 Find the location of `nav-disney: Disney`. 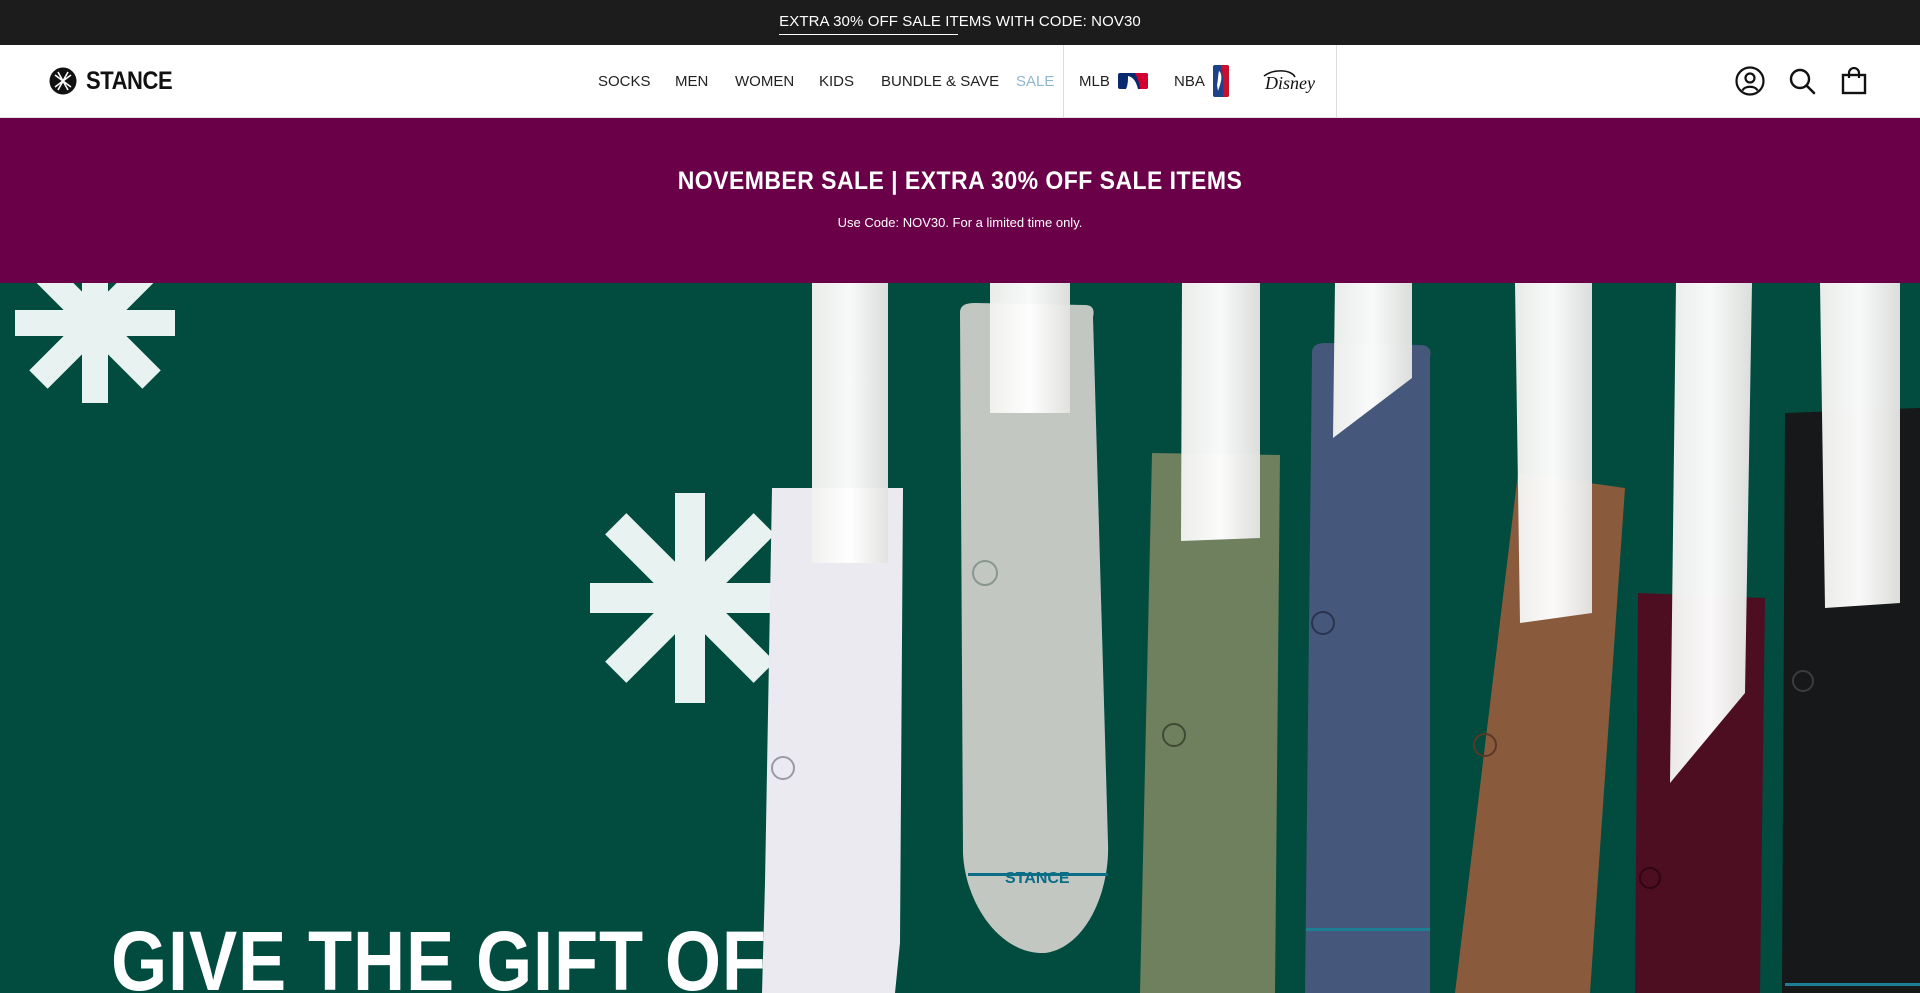

nav-disney: Disney is located at coordinates (1291, 81).